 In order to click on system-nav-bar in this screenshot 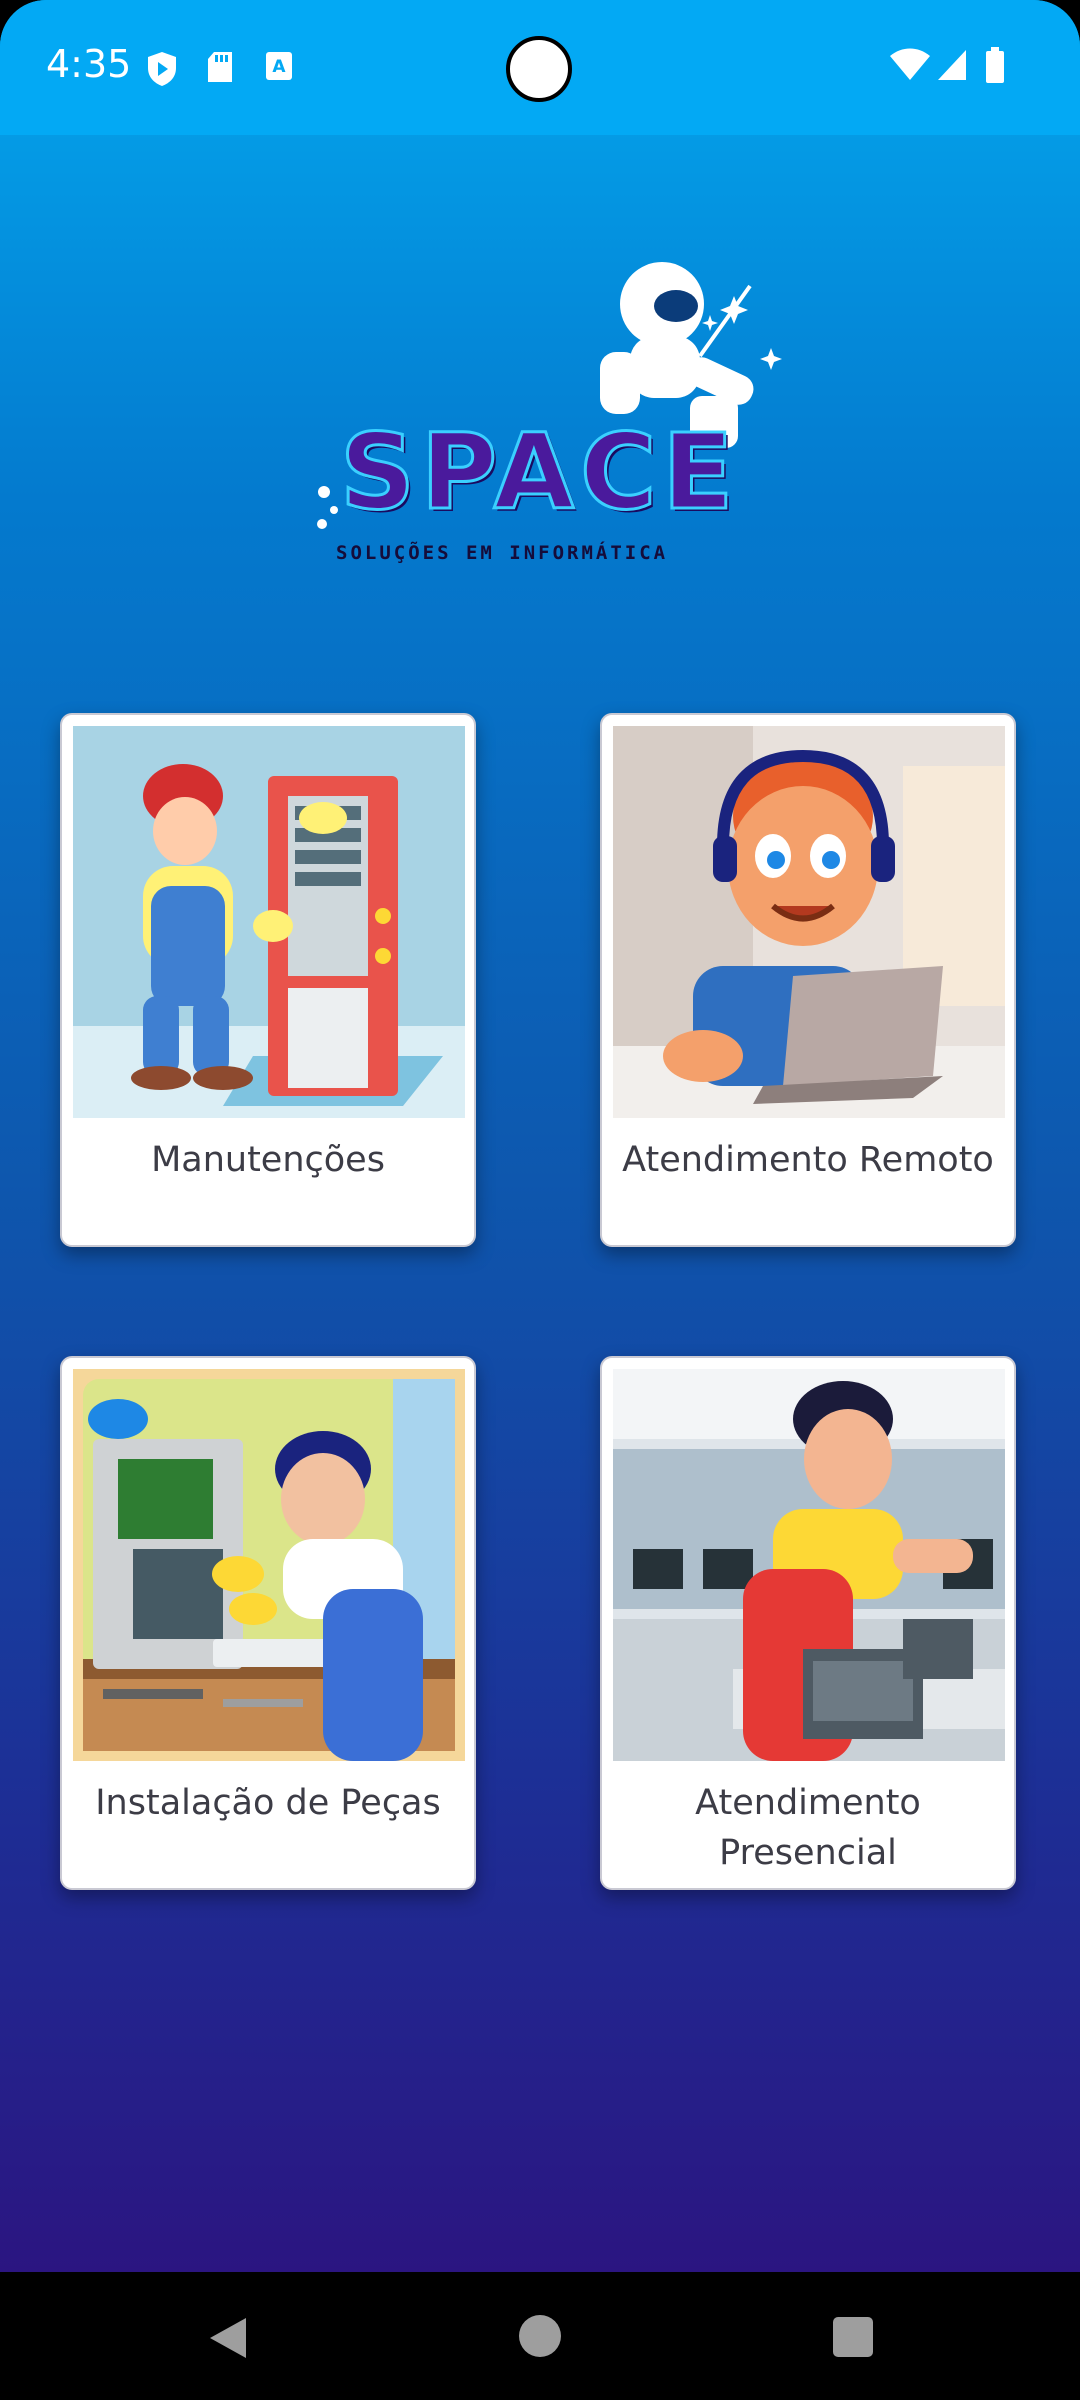, I will do `click(540, 2336)`.